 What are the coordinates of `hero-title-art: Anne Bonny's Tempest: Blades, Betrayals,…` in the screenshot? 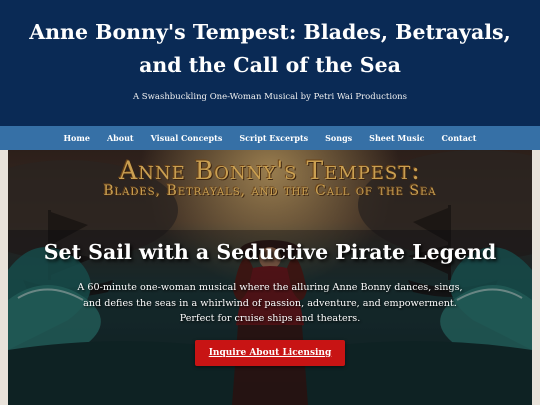 It's located at (270, 177).